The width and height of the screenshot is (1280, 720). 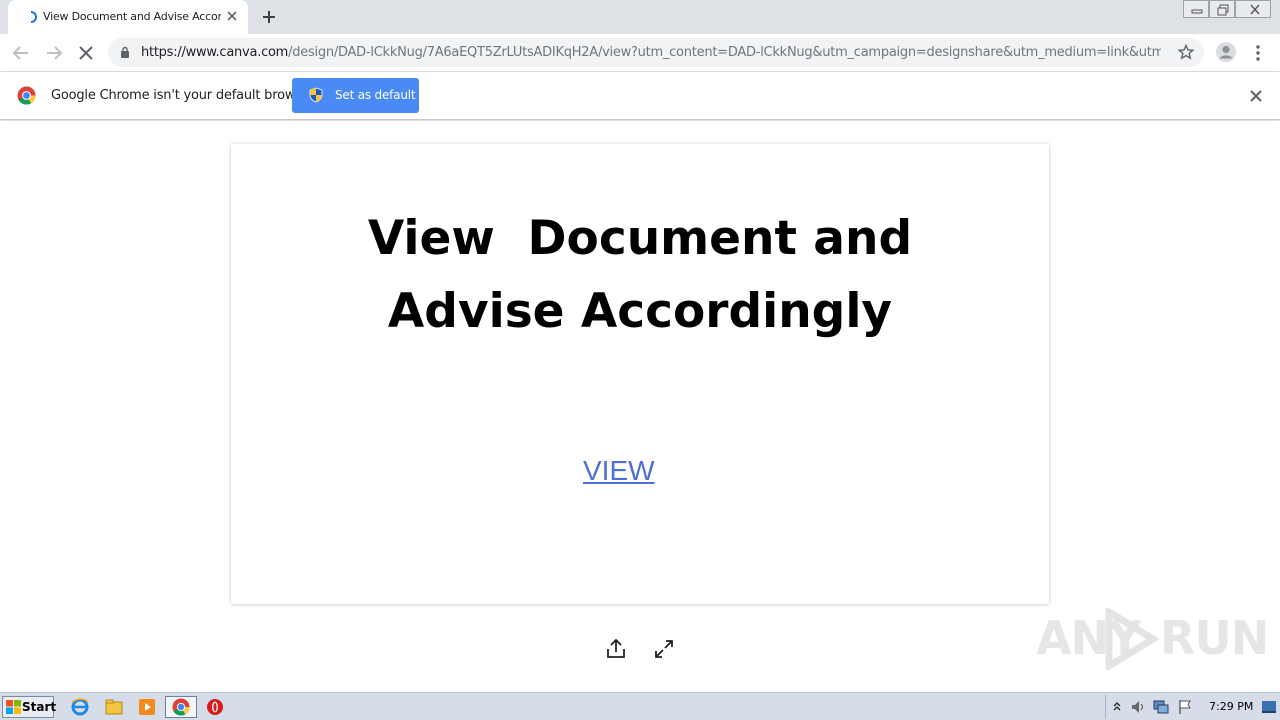 I want to click on lock-icon, so click(x=125, y=52).